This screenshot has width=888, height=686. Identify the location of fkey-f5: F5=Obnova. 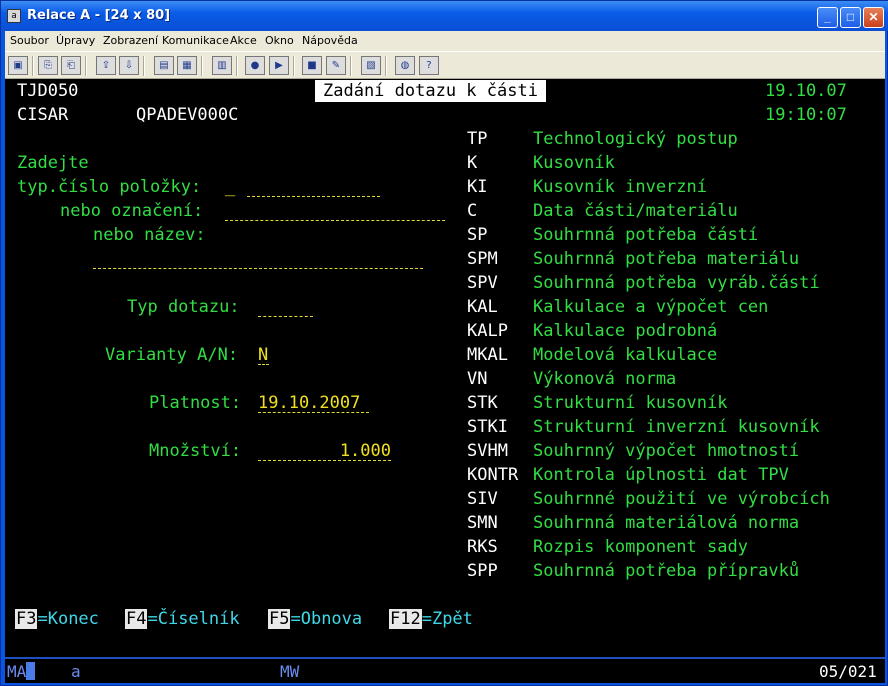
(315, 619).